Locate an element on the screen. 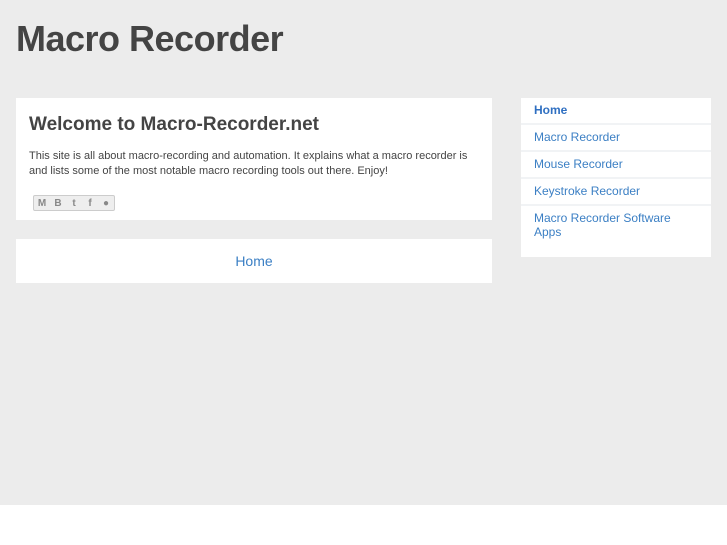  share-buttons: M B t f ● is located at coordinates (74, 203).